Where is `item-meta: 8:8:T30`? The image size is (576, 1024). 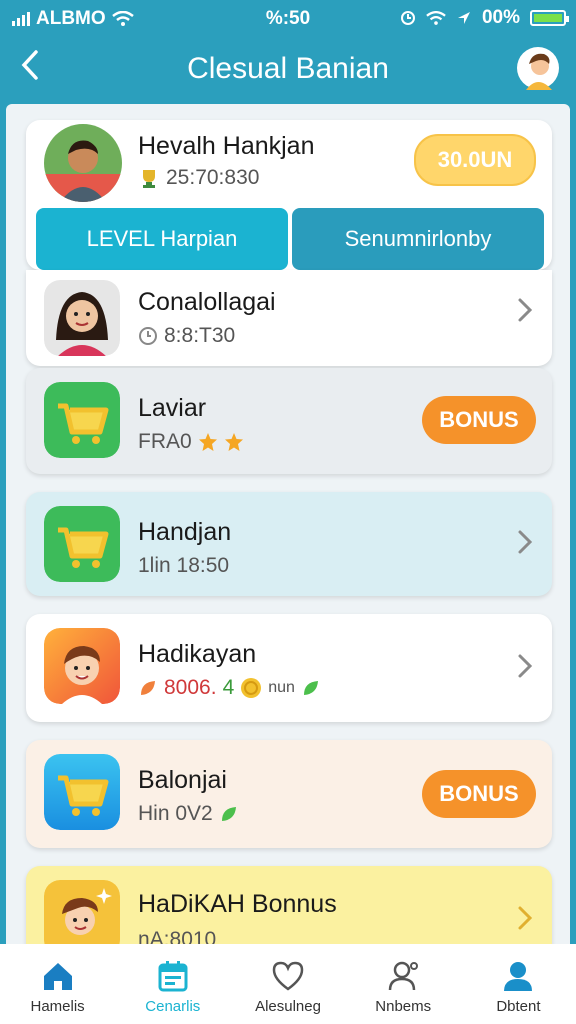 item-meta: 8:8:T30 is located at coordinates (186, 336).